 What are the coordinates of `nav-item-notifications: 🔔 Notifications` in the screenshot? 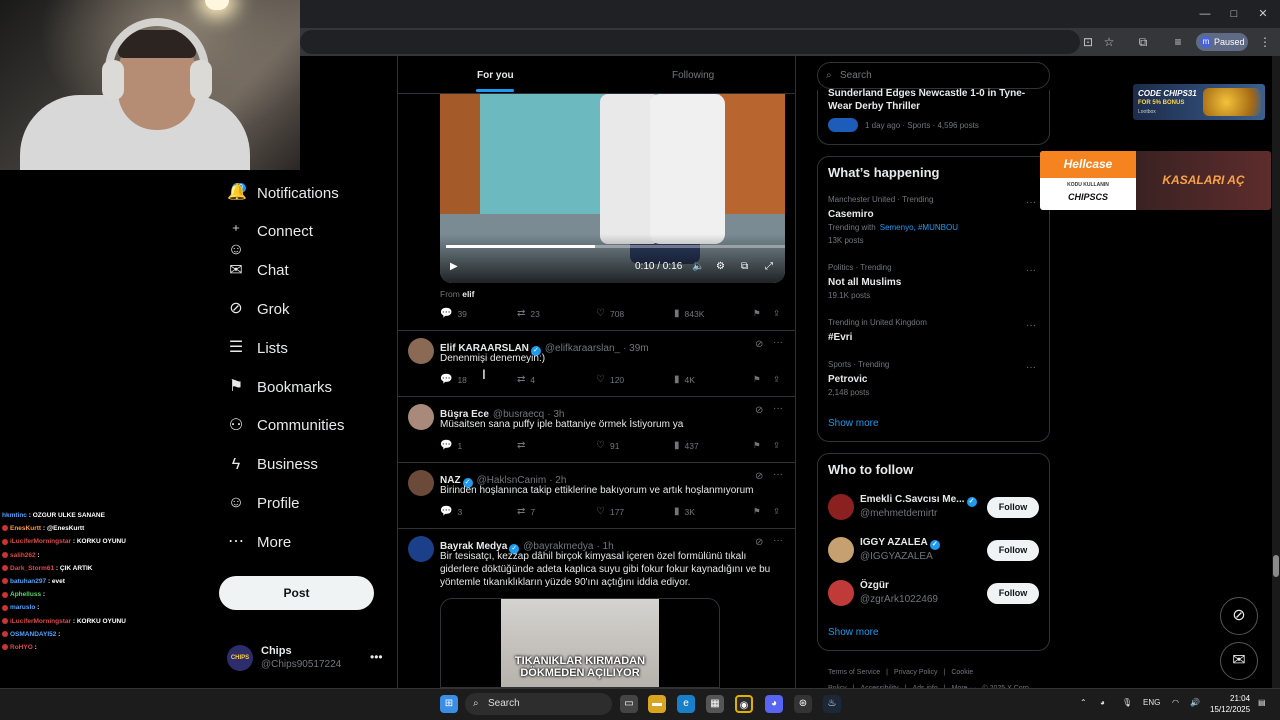 It's located at (312, 193).